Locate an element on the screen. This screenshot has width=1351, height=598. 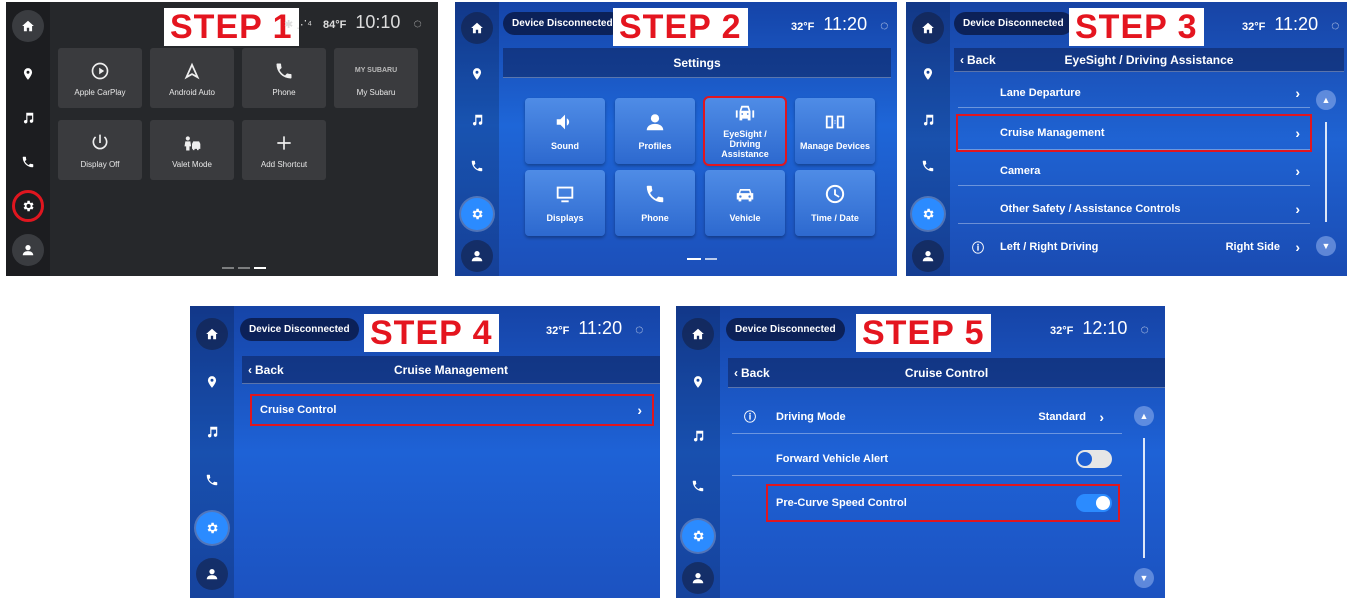
display-icon is located at coordinates (565, 194).